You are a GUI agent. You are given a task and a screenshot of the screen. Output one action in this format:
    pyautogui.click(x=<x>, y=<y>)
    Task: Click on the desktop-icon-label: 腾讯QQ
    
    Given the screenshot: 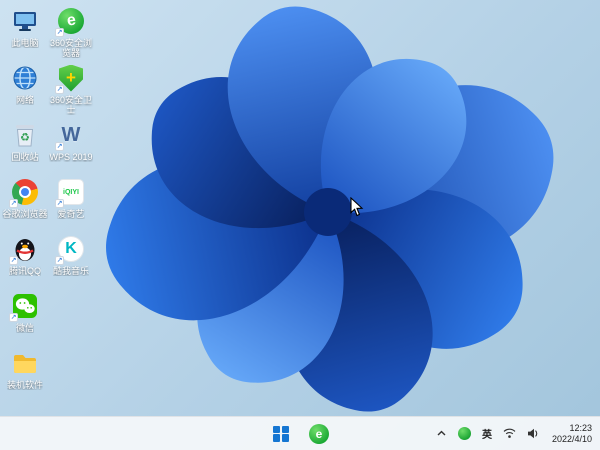 What is the action you would take?
    pyautogui.click(x=24, y=271)
    